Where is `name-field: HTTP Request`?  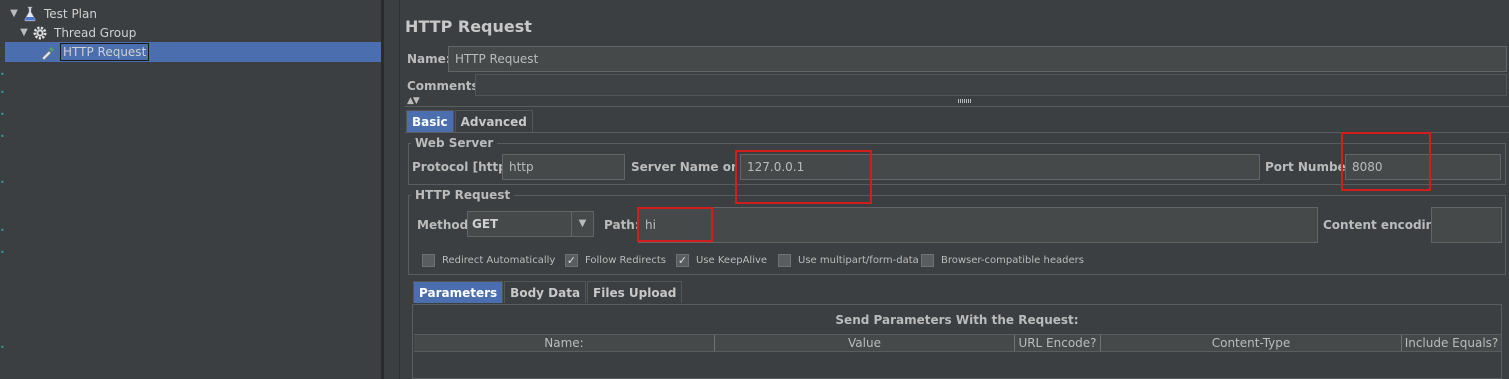 name-field: HTTP Request is located at coordinates (977, 59).